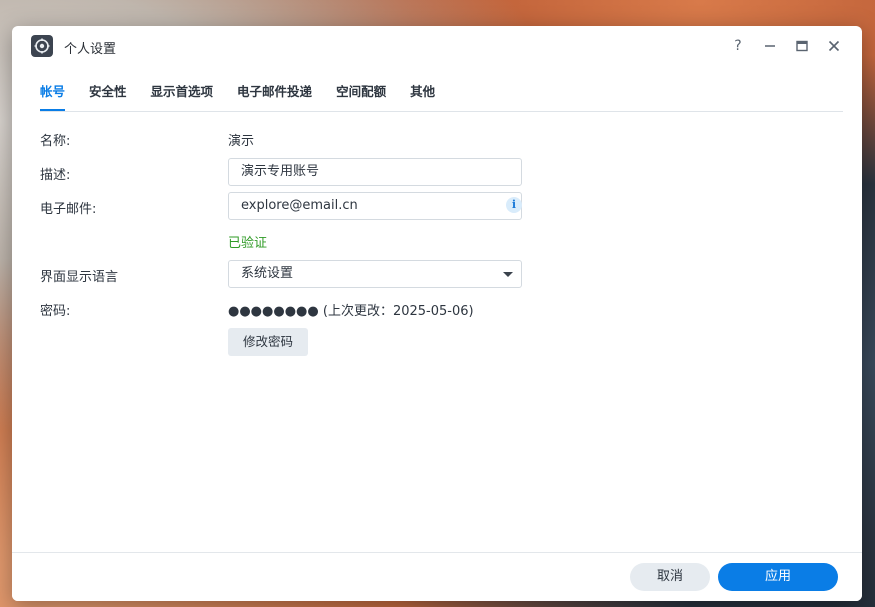  Describe the element at coordinates (422, 96) in the screenshot. I see `tab-others: 其他` at that location.